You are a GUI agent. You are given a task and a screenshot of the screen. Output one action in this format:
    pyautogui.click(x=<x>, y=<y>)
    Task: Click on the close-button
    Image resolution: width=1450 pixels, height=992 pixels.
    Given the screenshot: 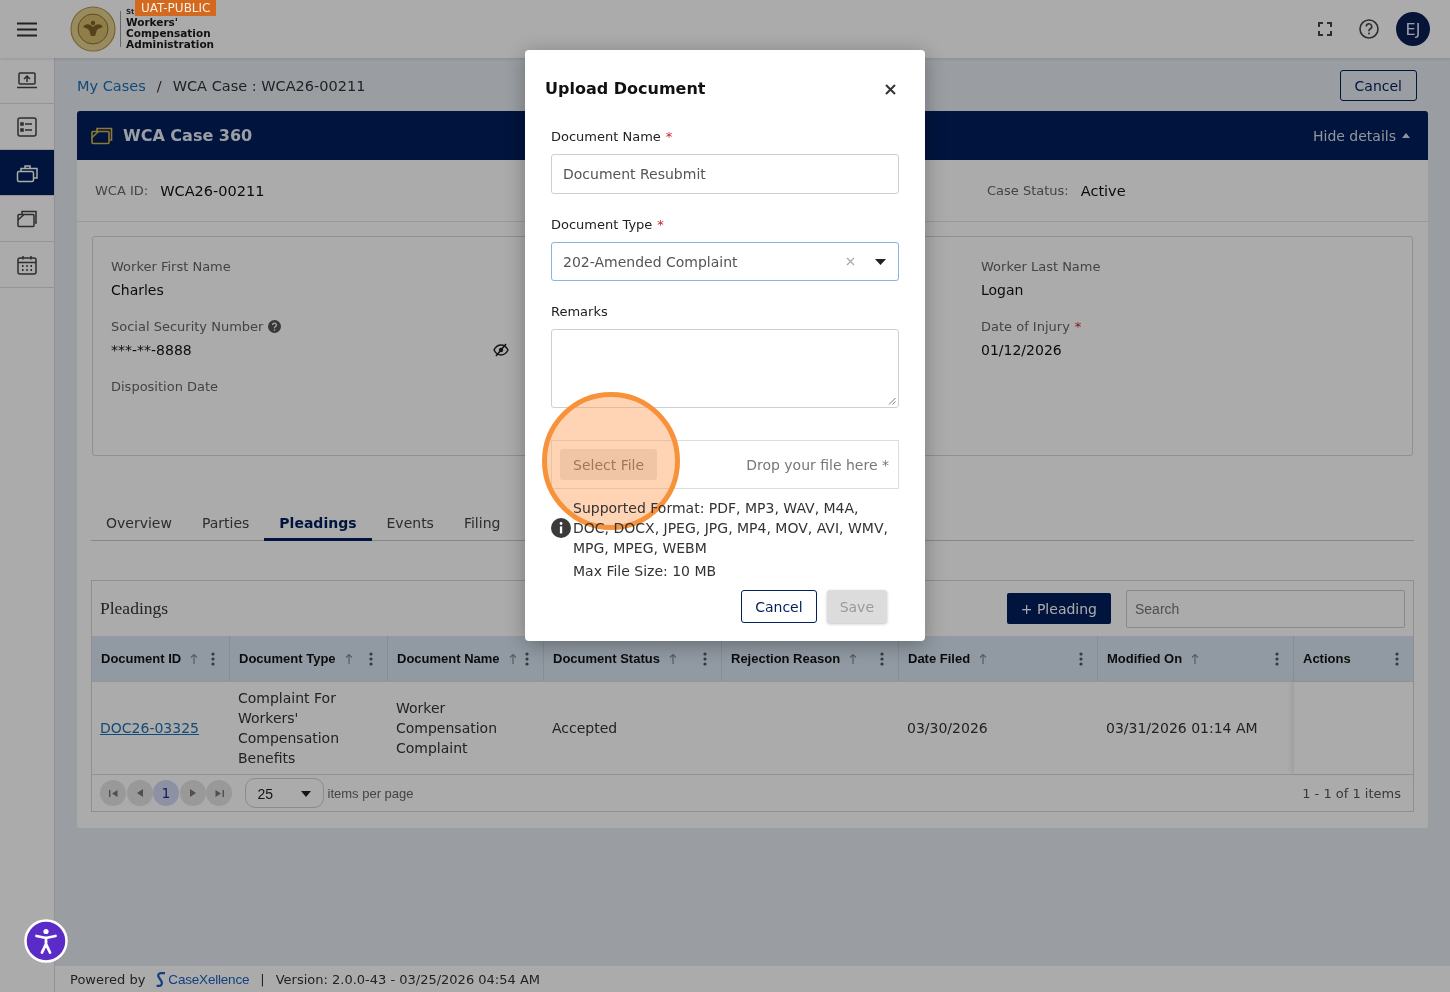 What is the action you would take?
    pyautogui.click(x=890, y=89)
    